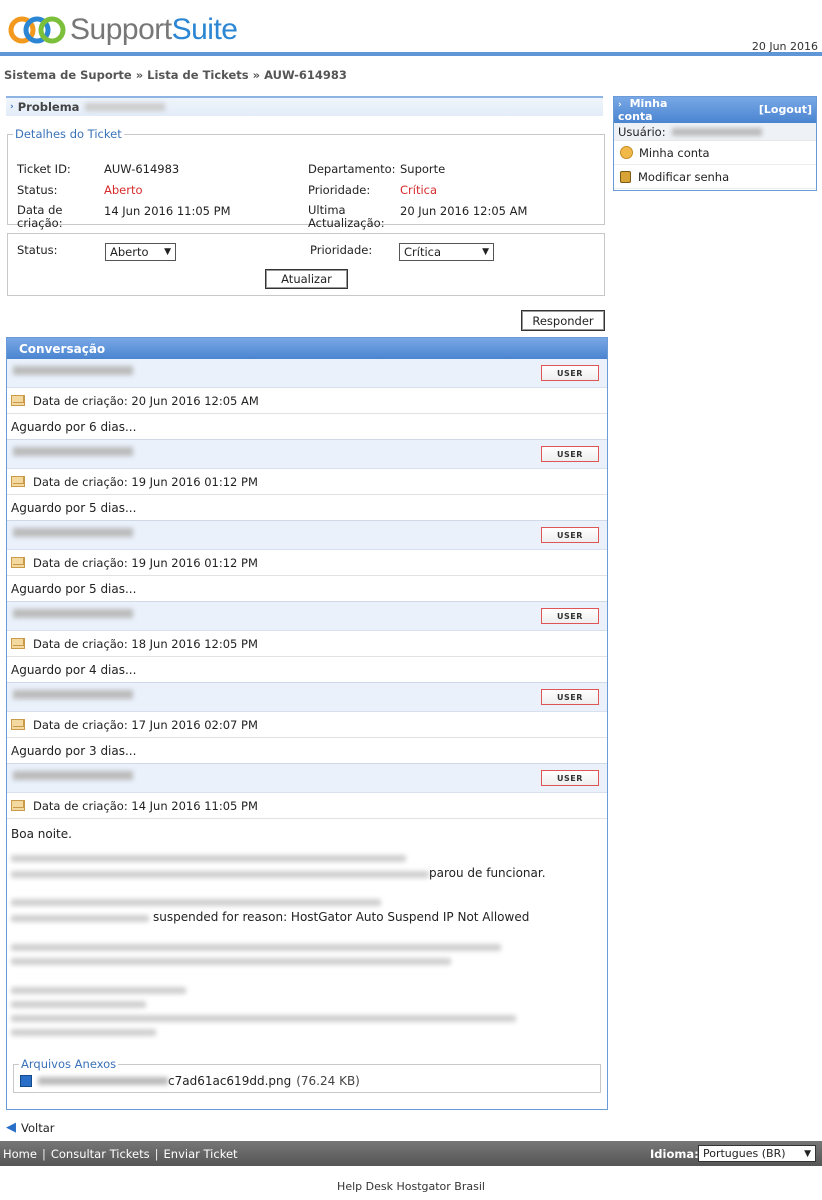 The width and height of the screenshot is (822, 1200). What do you see at coordinates (411, 1186) in the screenshot?
I see `footer-copyright: Help Desk Hostgator Brasil` at bounding box center [411, 1186].